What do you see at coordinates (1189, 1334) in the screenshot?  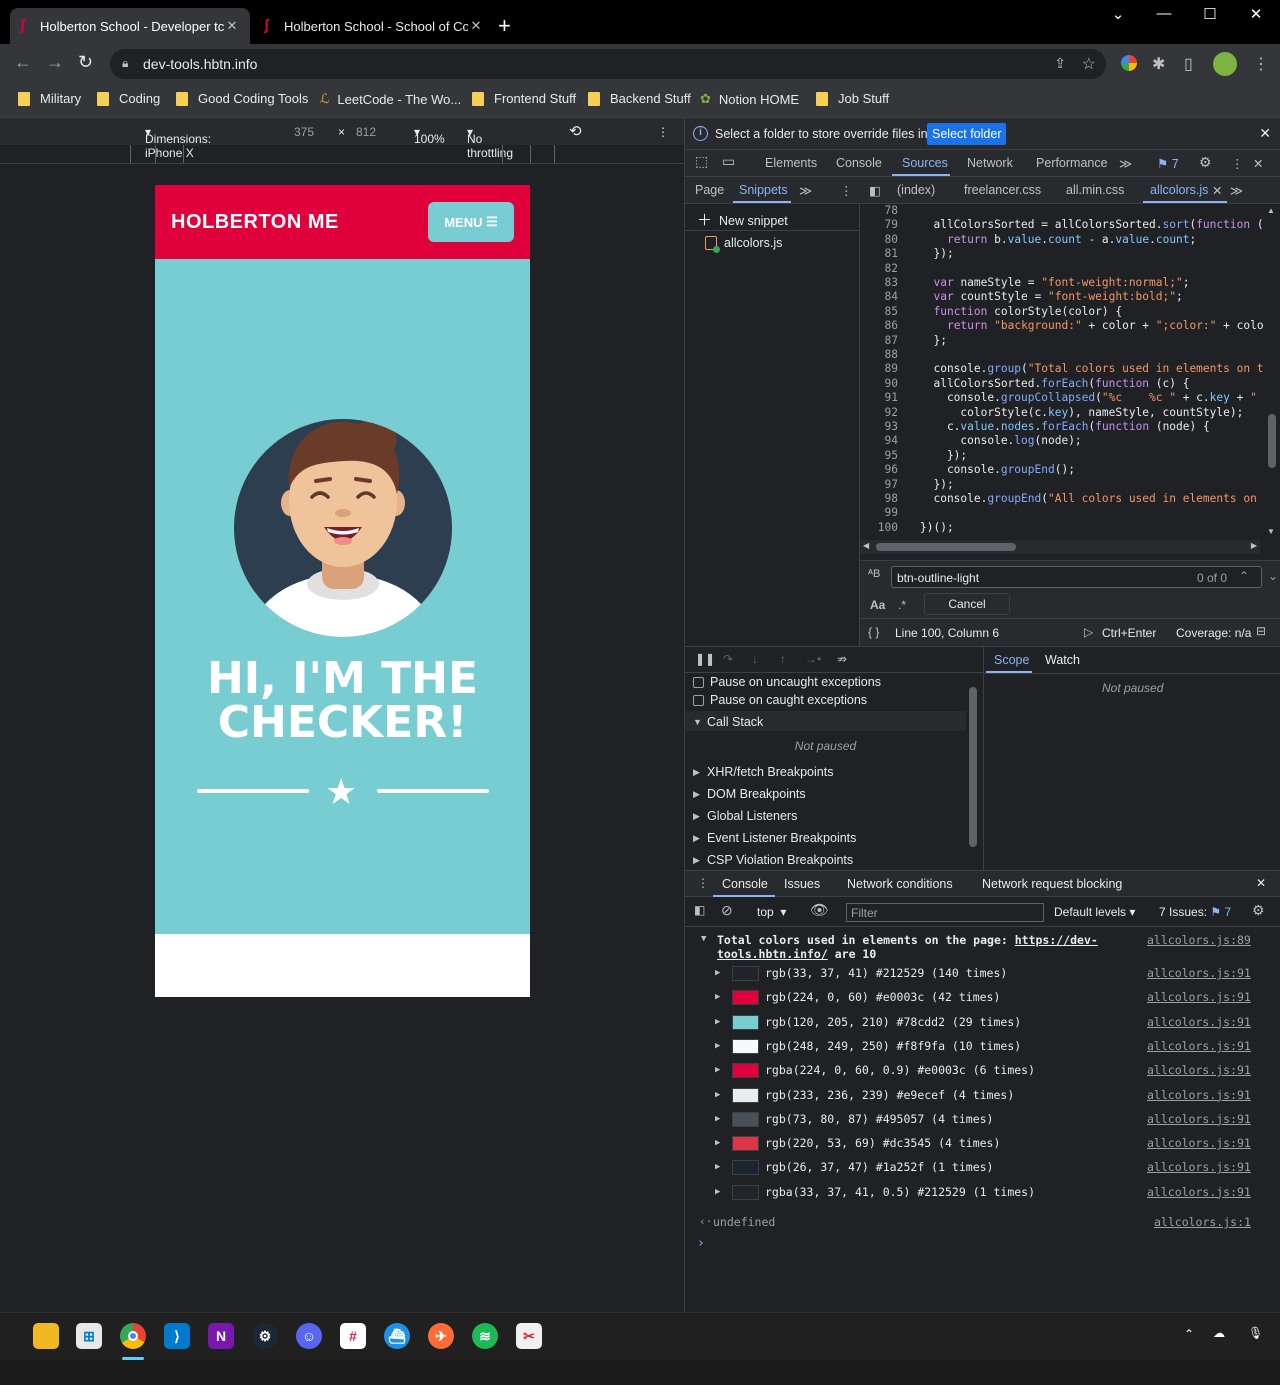 I see `tray-chevron-icon: ⌃` at bounding box center [1189, 1334].